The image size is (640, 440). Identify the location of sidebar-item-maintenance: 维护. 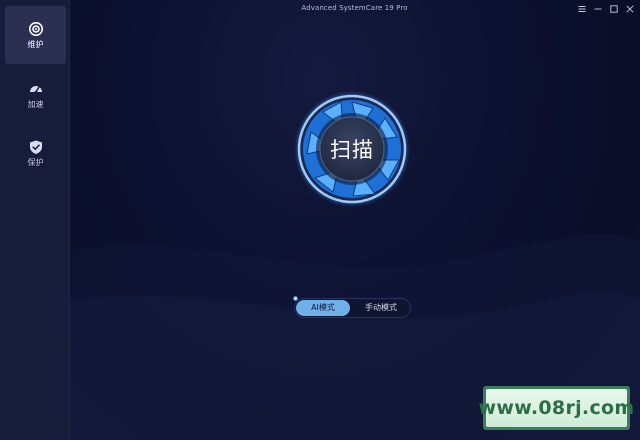
(35, 35).